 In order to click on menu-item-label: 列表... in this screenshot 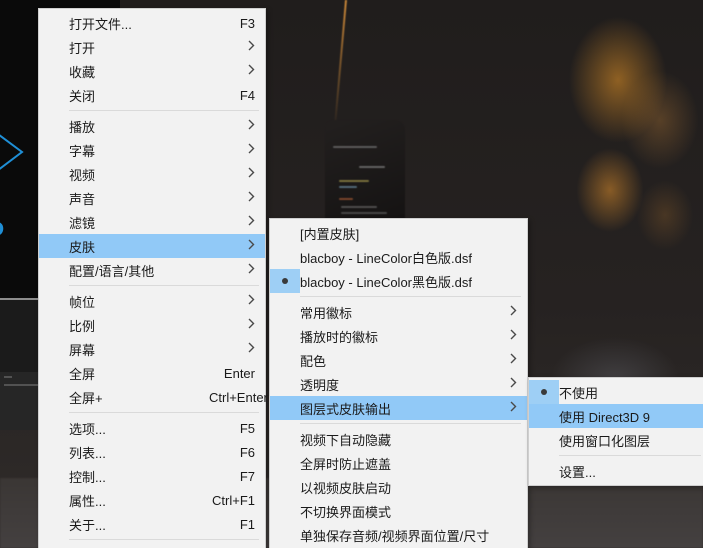, I will do `click(87, 453)`.